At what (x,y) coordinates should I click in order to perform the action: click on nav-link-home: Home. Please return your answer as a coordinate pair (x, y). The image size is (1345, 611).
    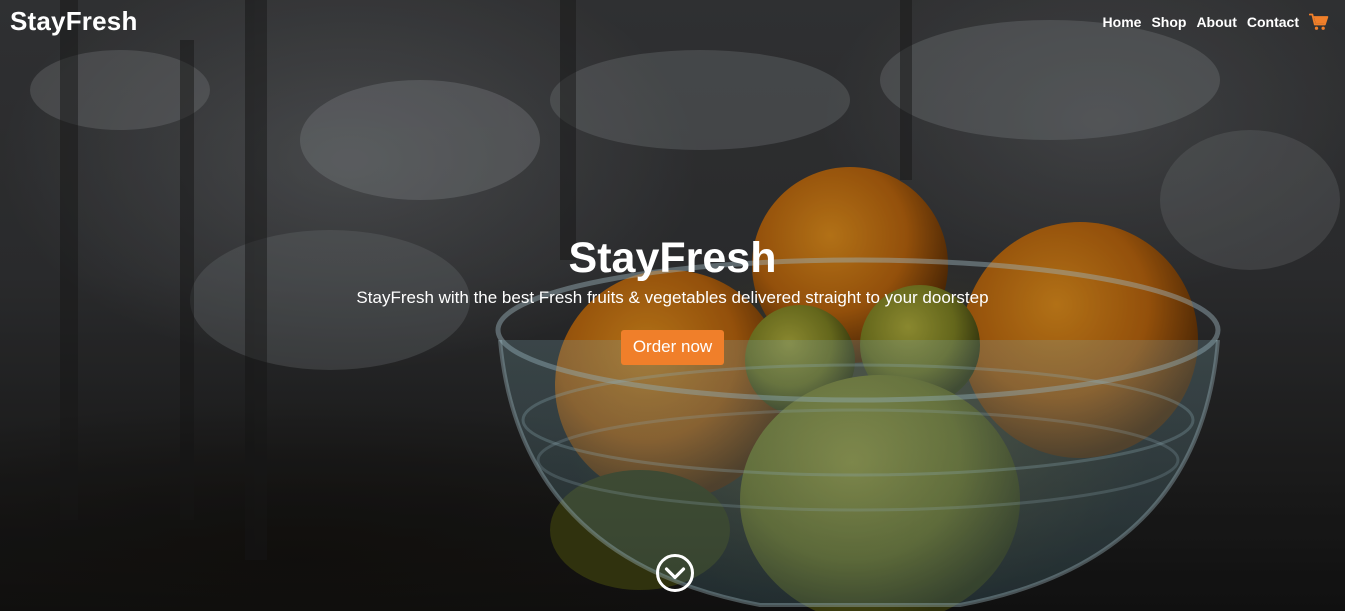
    Looking at the image, I should click on (1122, 22).